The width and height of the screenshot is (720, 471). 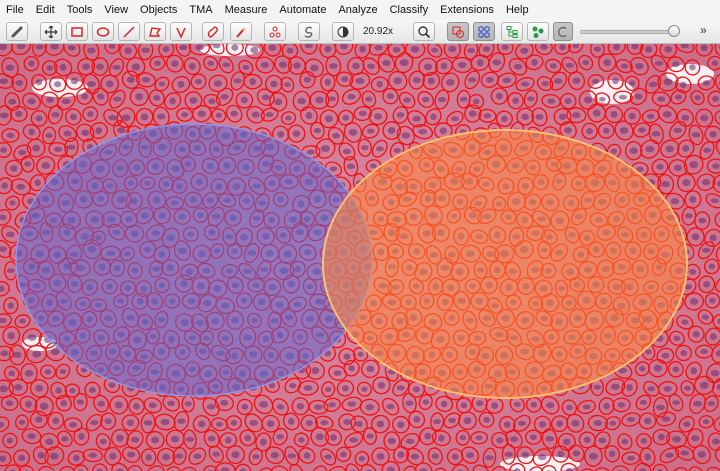 What do you see at coordinates (343, 31) in the screenshot?
I see `brightness-contrast-button` at bounding box center [343, 31].